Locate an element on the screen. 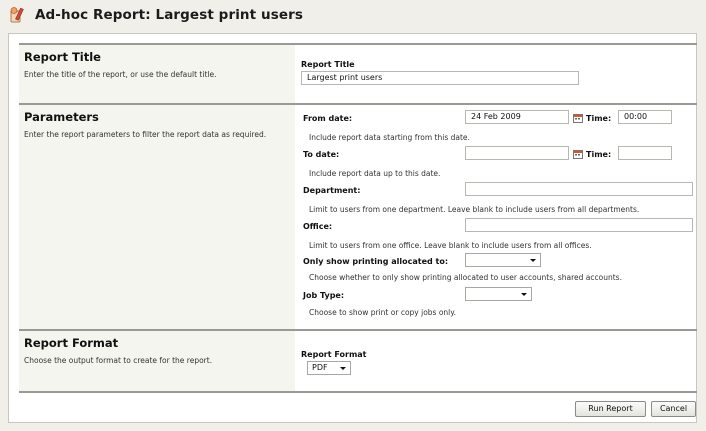  report-title-label: Report Title is located at coordinates (328, 64).